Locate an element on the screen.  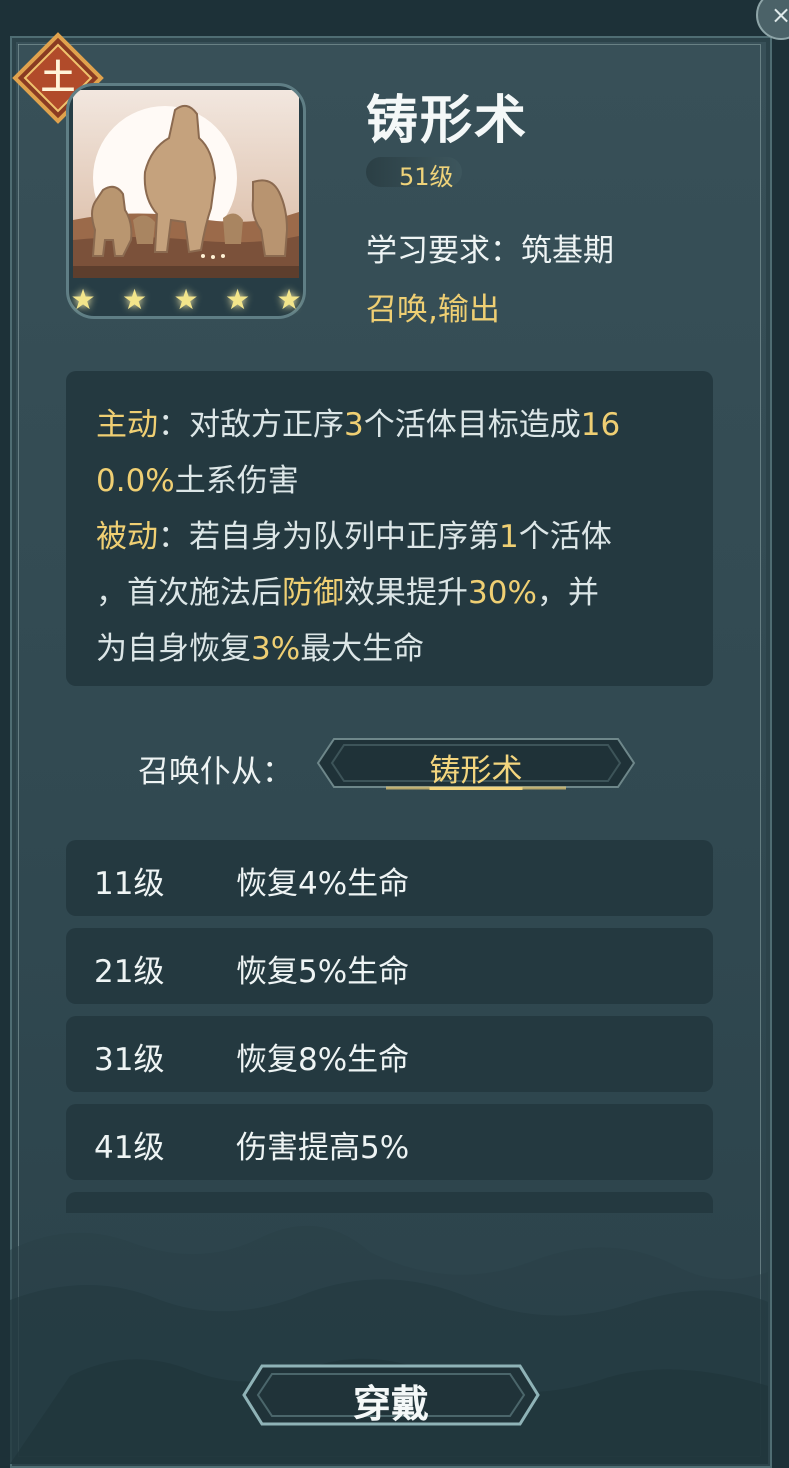
close-button: × is located at coordinates (772, 20).